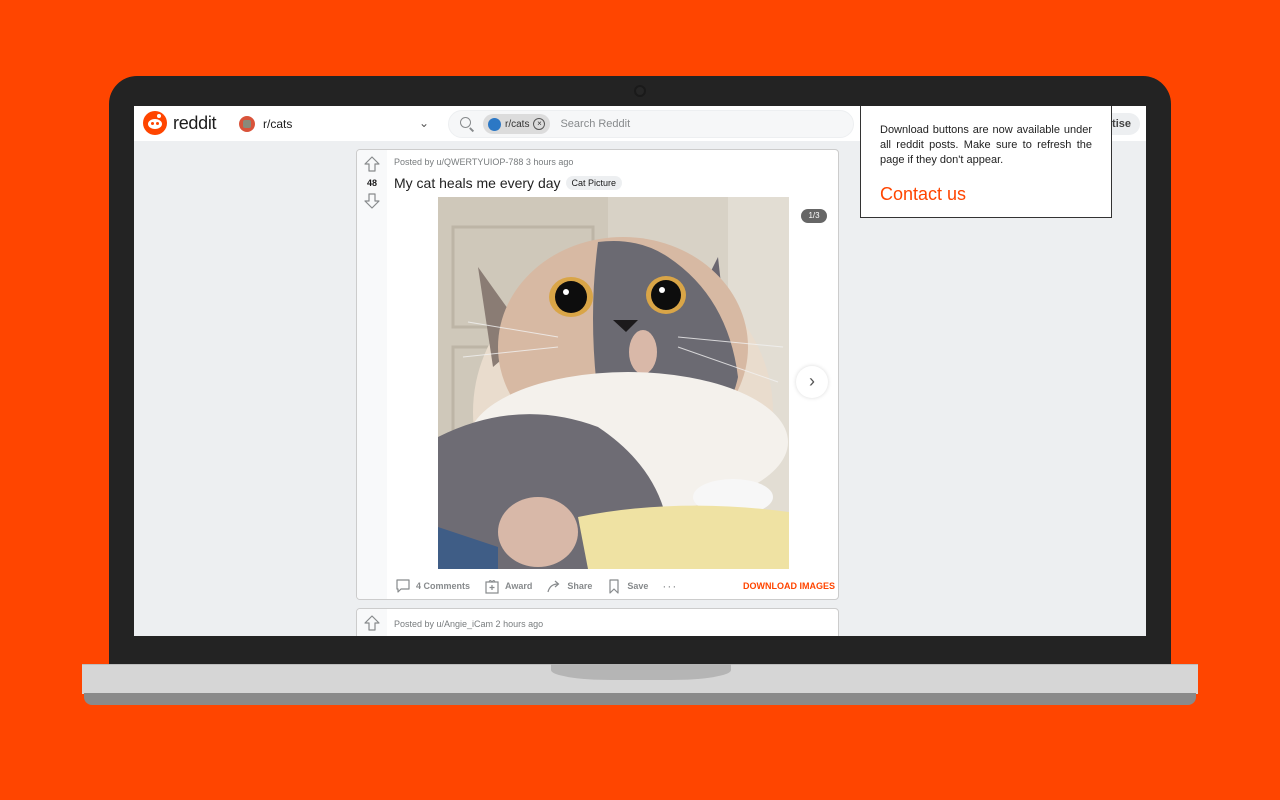 Image resolution: width=1280 pixels, height=800 pixels. Describe the element at coordinates (371, 183) in the screenshot. I see `vote-count: 48` at that location.